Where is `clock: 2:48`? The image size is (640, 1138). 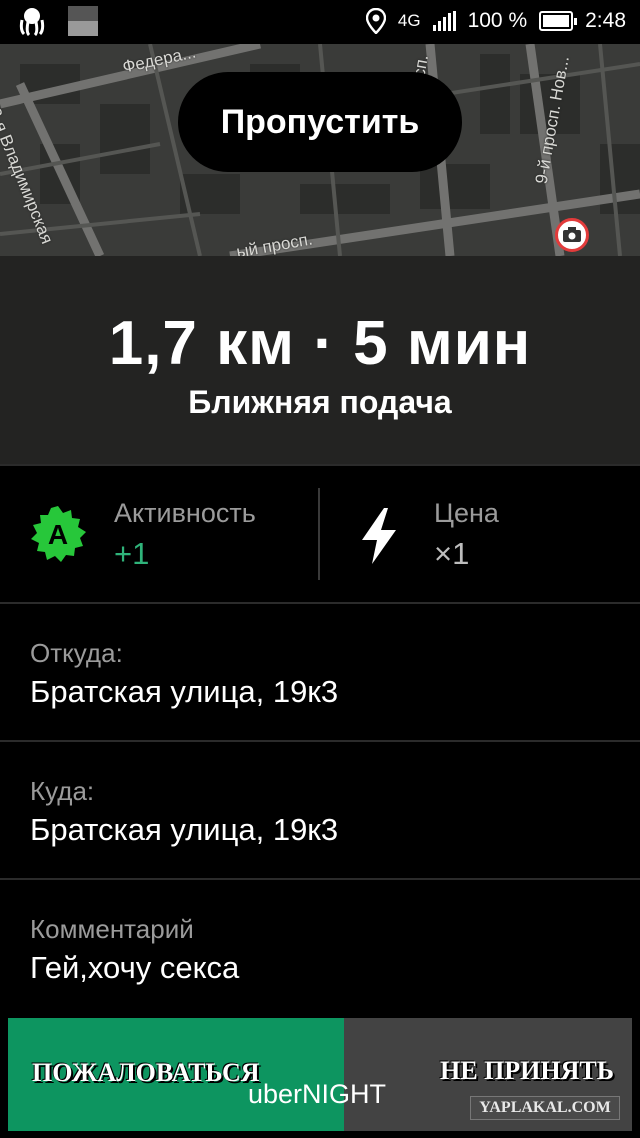
clock: 2:48 is located at coordinates (605, 20).